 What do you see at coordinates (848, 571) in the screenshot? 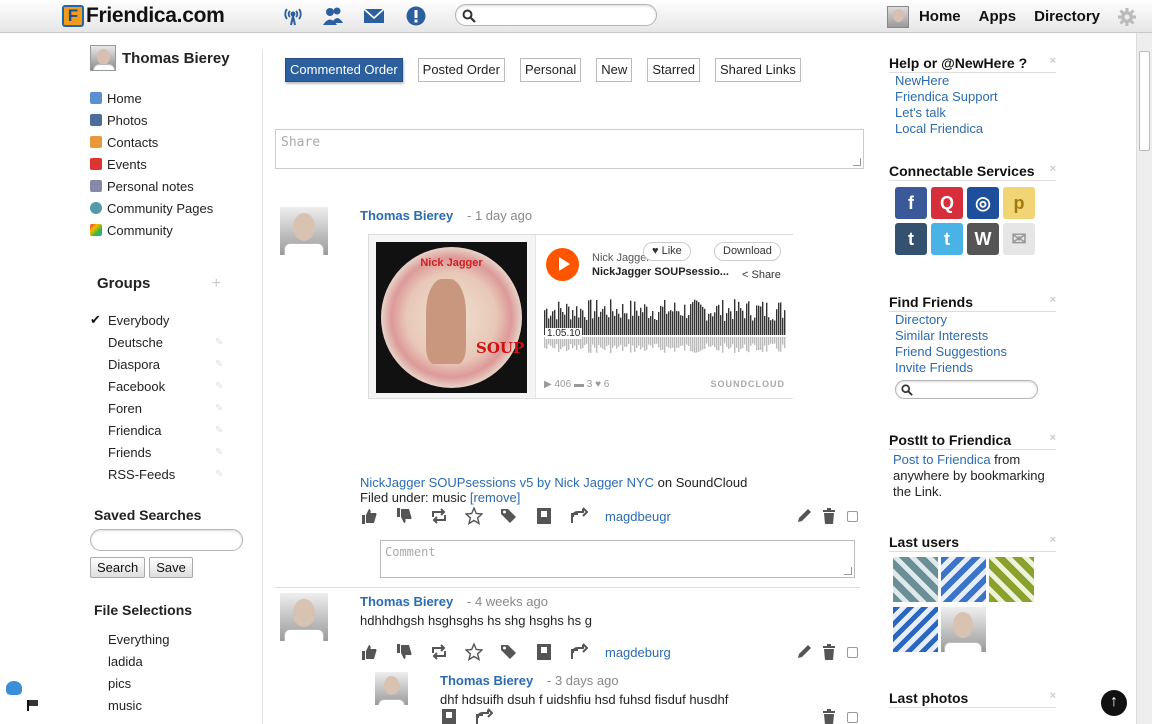
I see `resize-handle` at bounding box center [848, 571].